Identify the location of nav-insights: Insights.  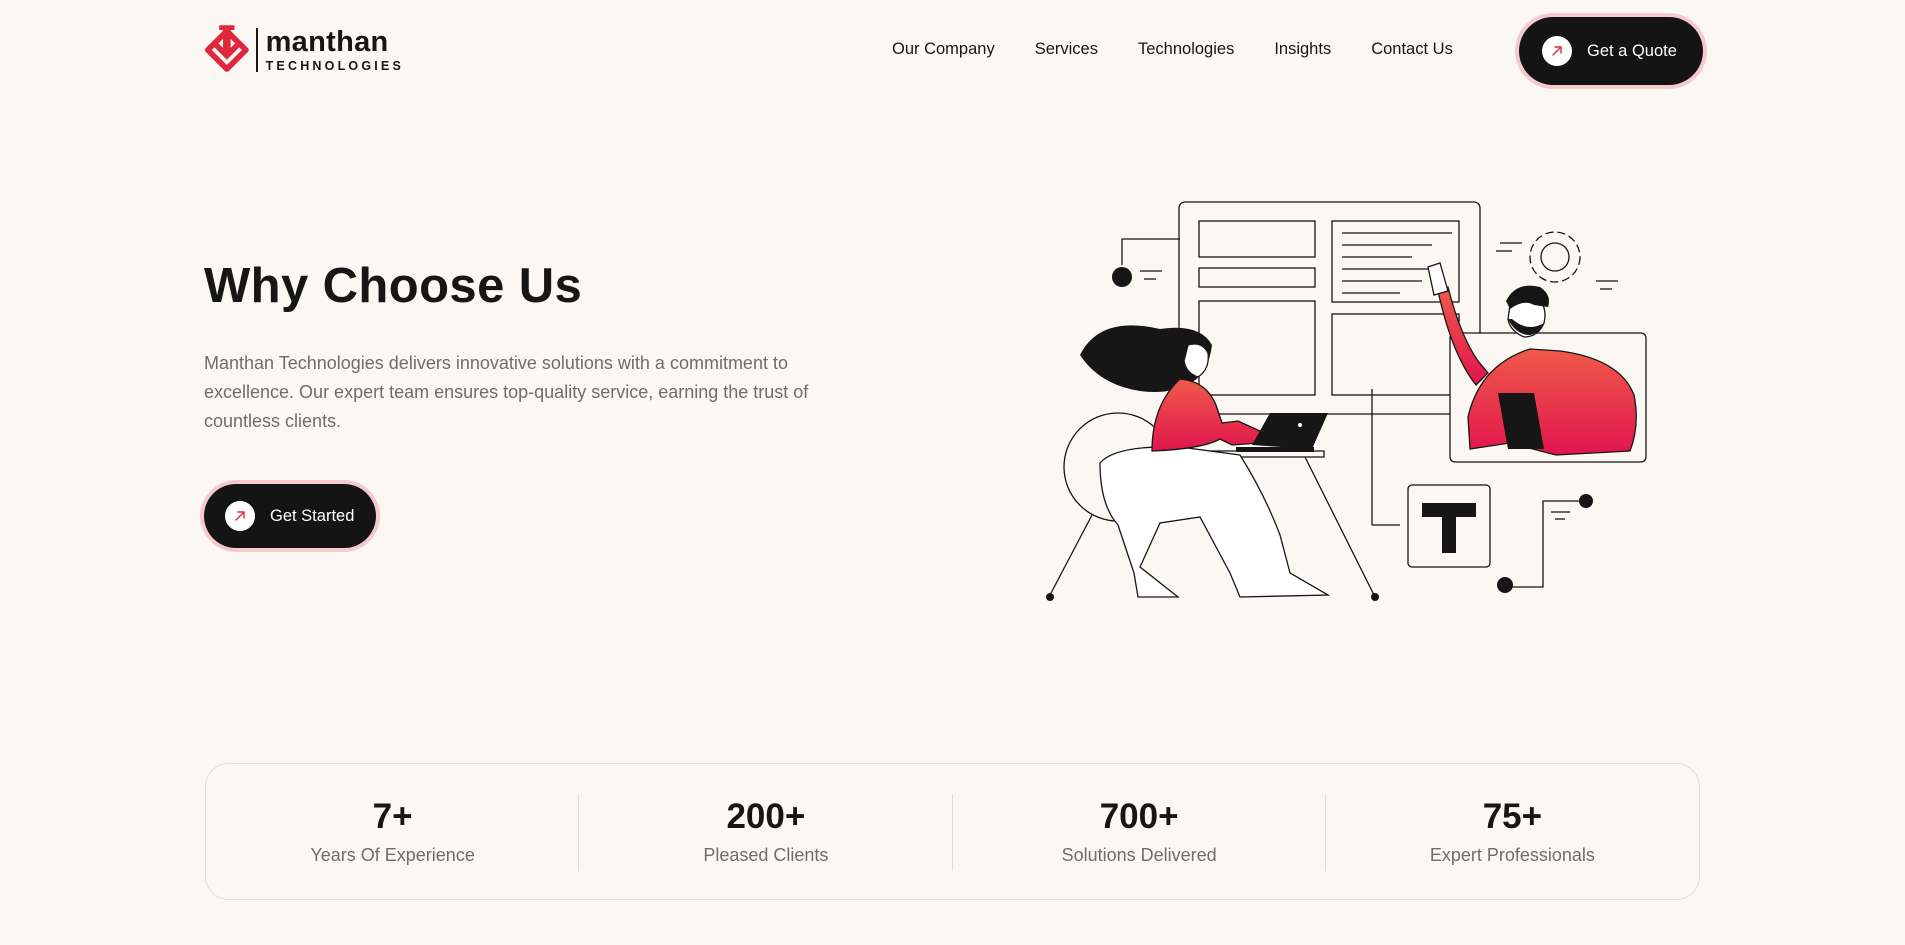
(1302, 49).